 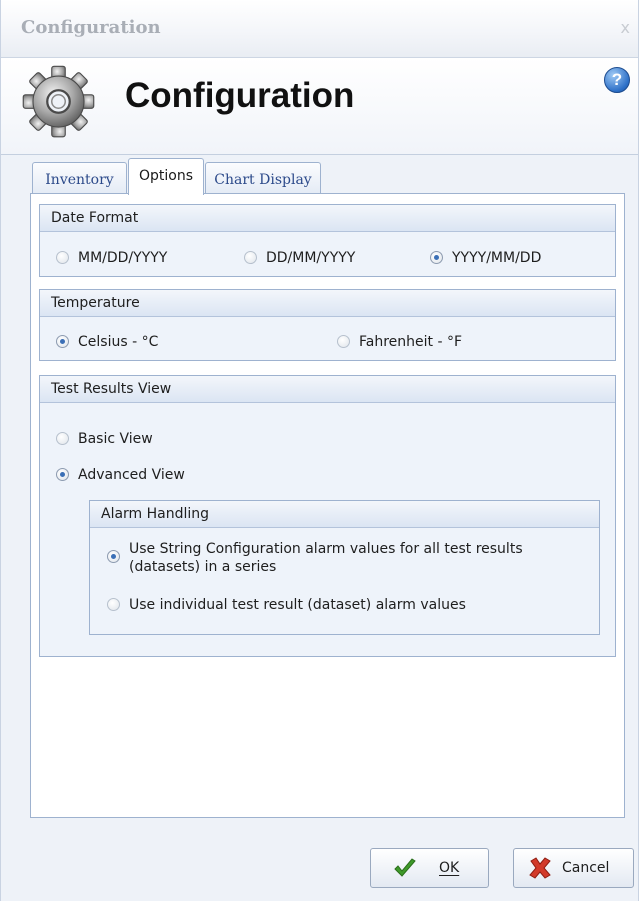 I want to click on dialog-header: Configuration ?, so click(x=319, y=106).